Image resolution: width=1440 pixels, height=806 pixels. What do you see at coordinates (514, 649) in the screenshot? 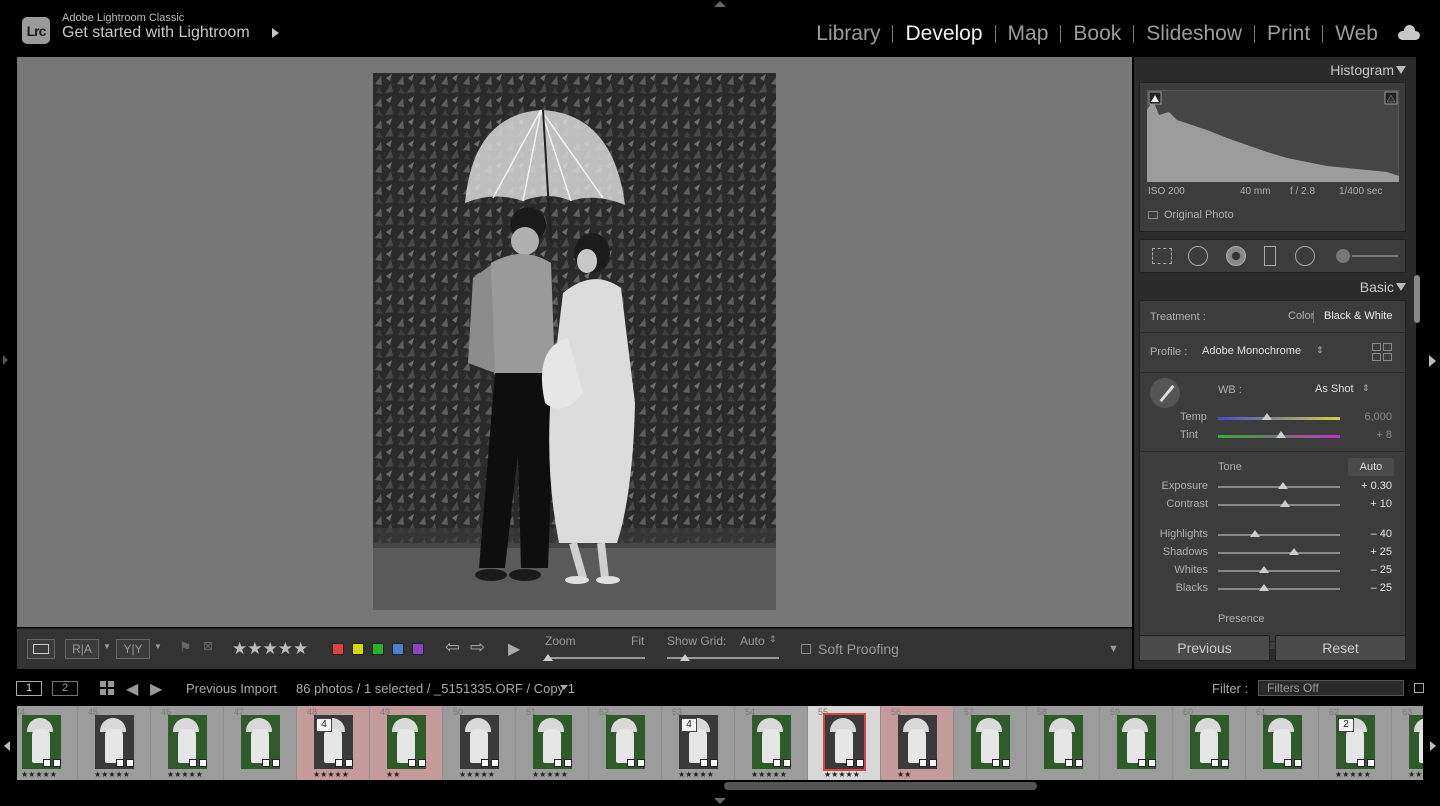
I see `play-slideshow-icon: ▶` at bounding box center [514, 649].